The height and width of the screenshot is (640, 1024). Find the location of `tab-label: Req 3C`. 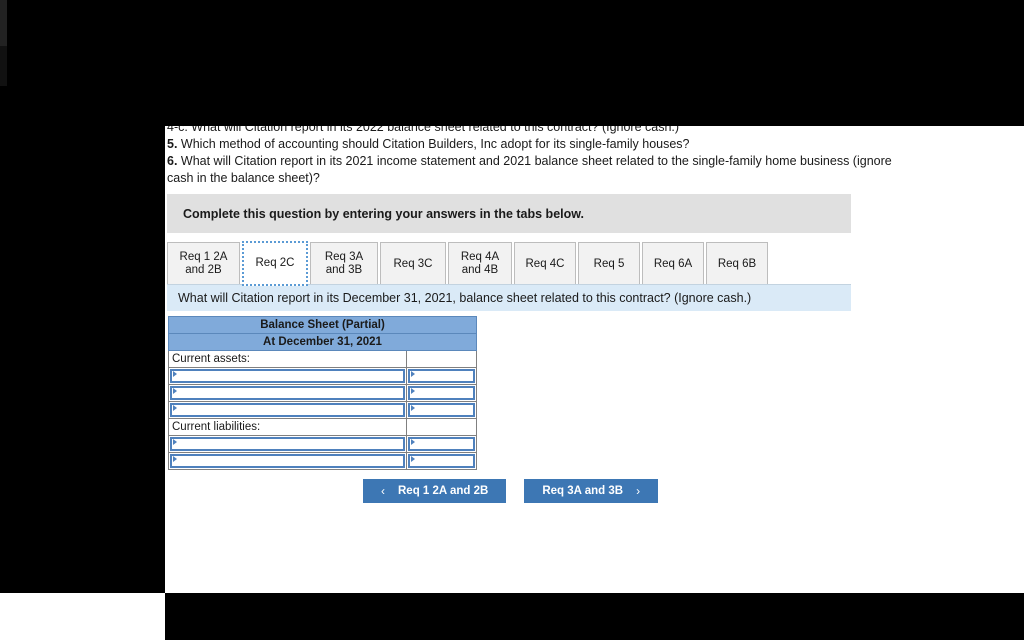

tab-label: Req 3C is located at coordinates (413, 263).